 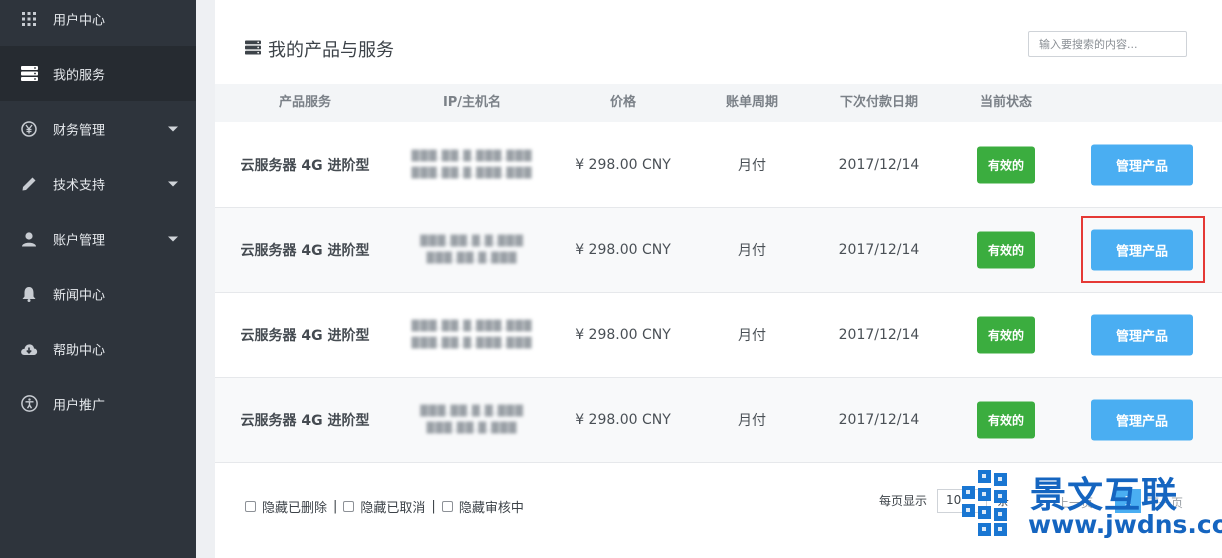 I want to click on sidebar-item-label: 技术支持, so click(x=79, y=185).